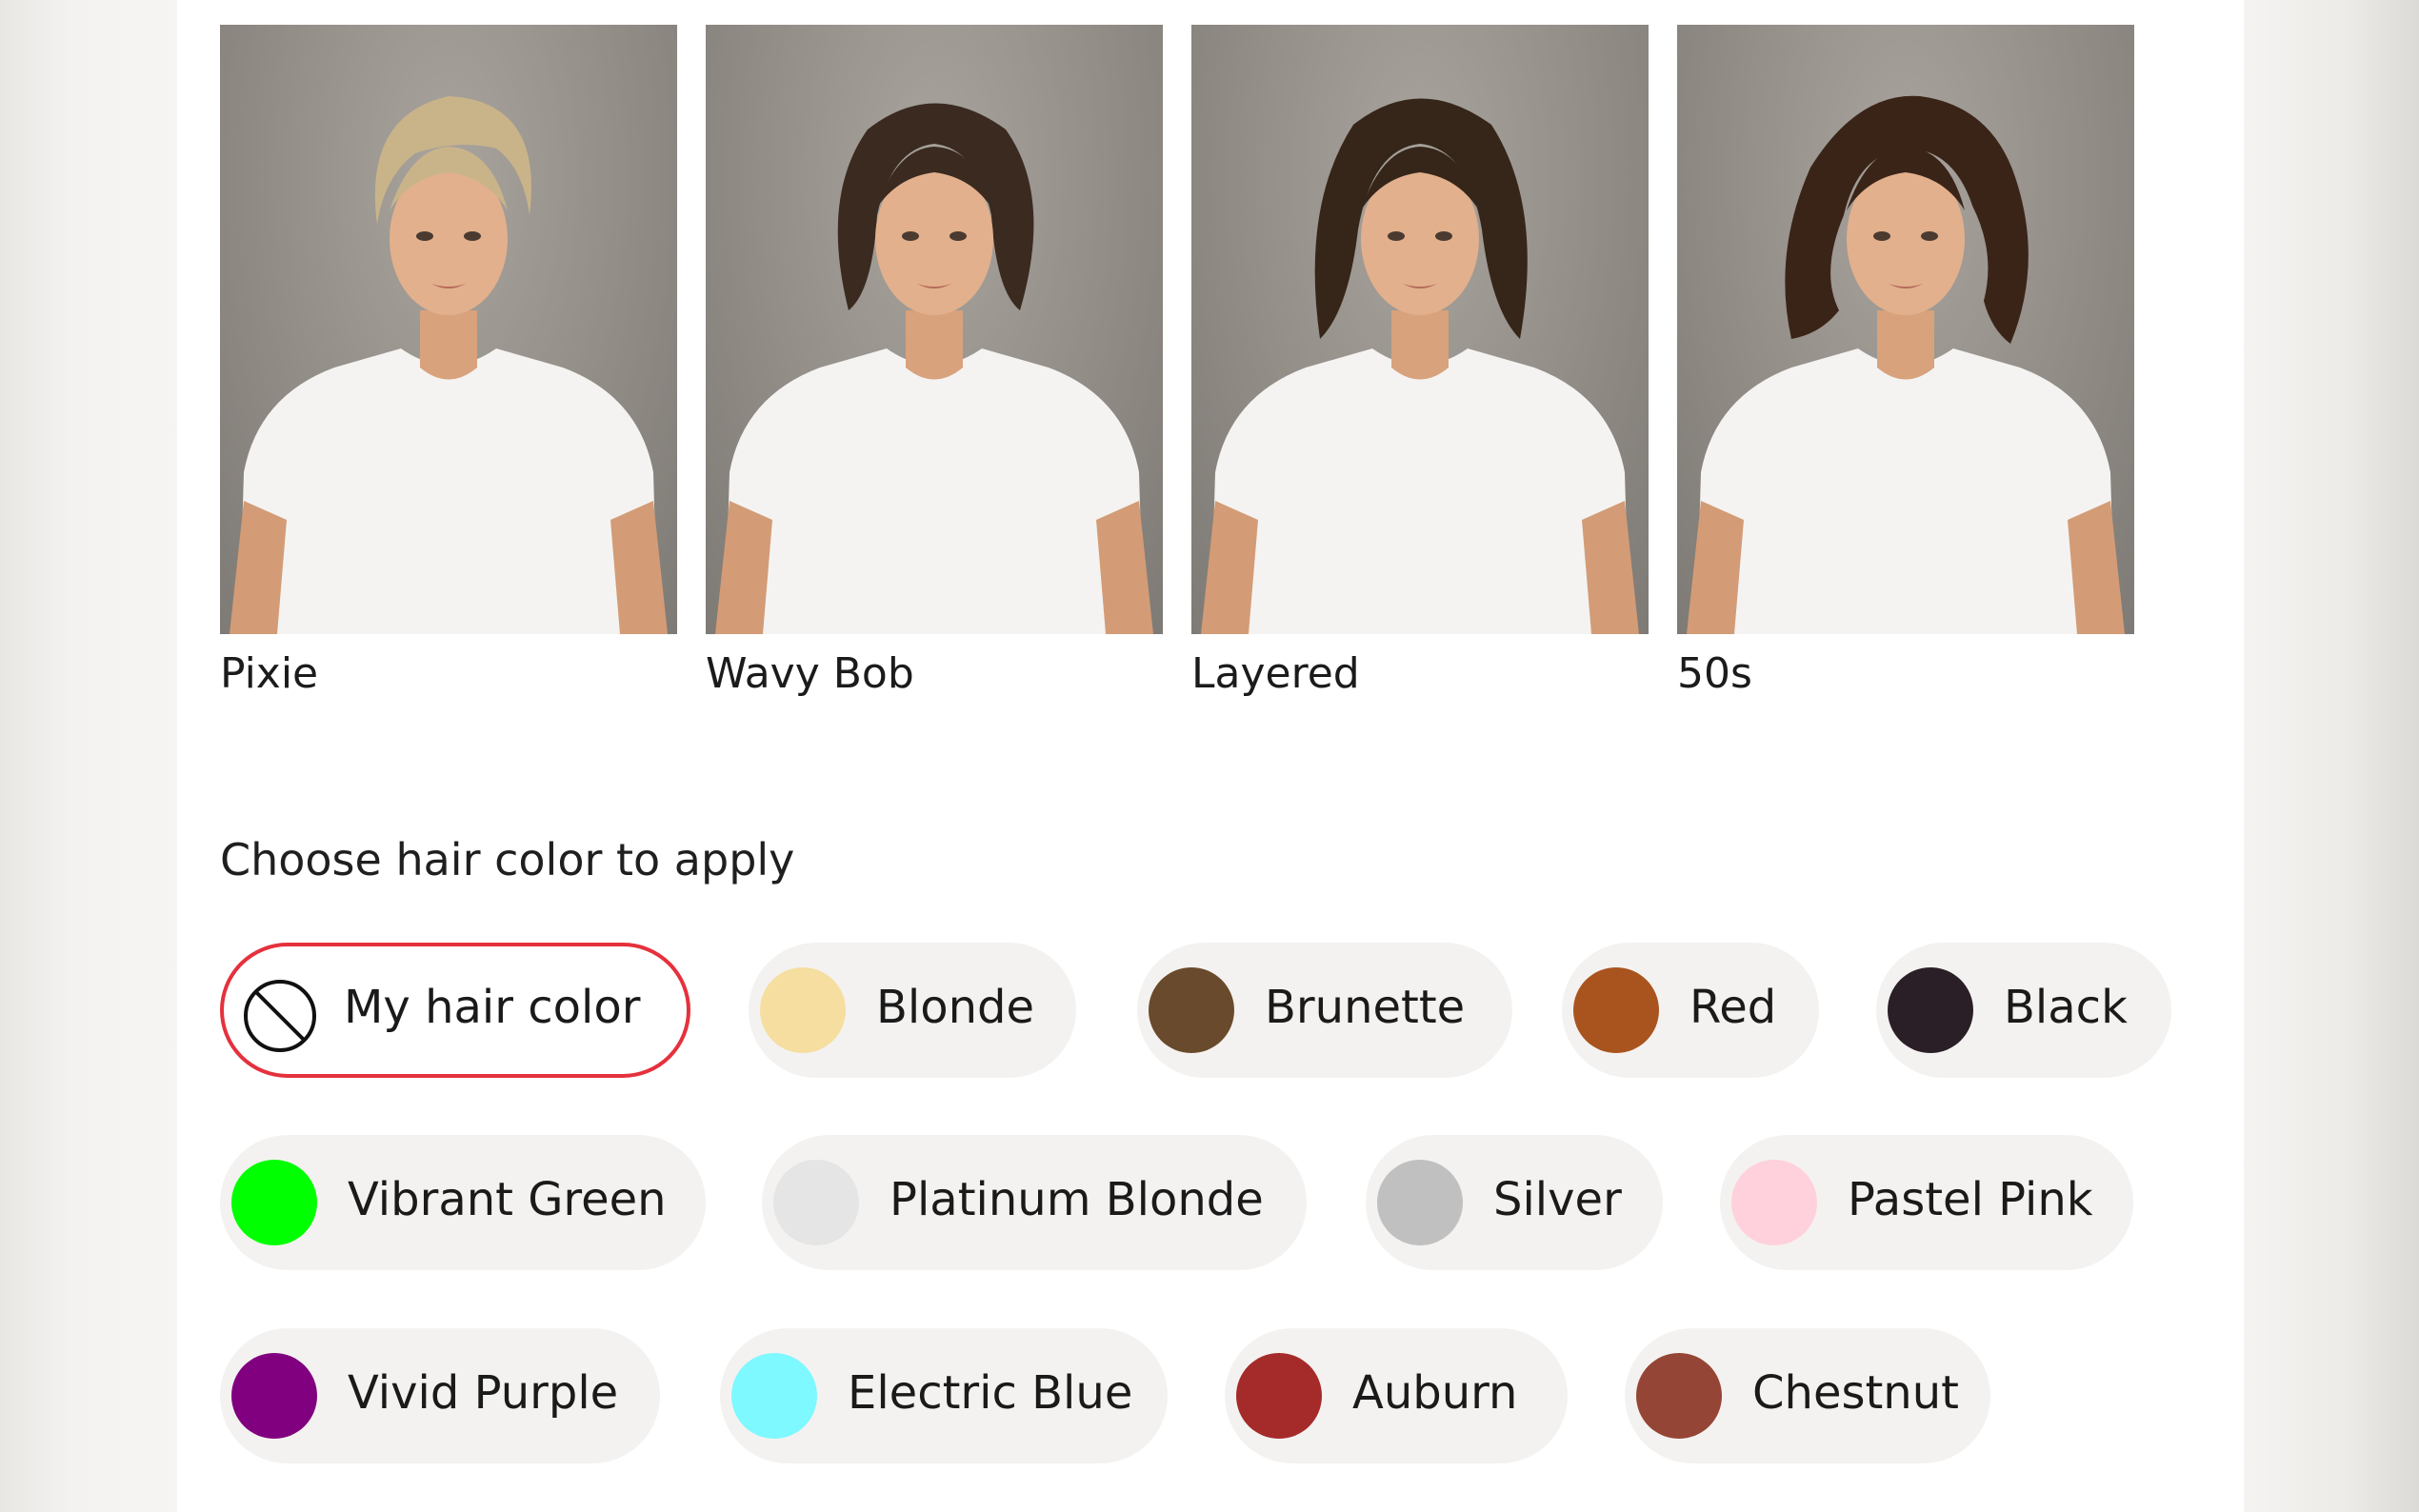  I want to click on color-option-brunette: Brunette, so click(1324, 1010).